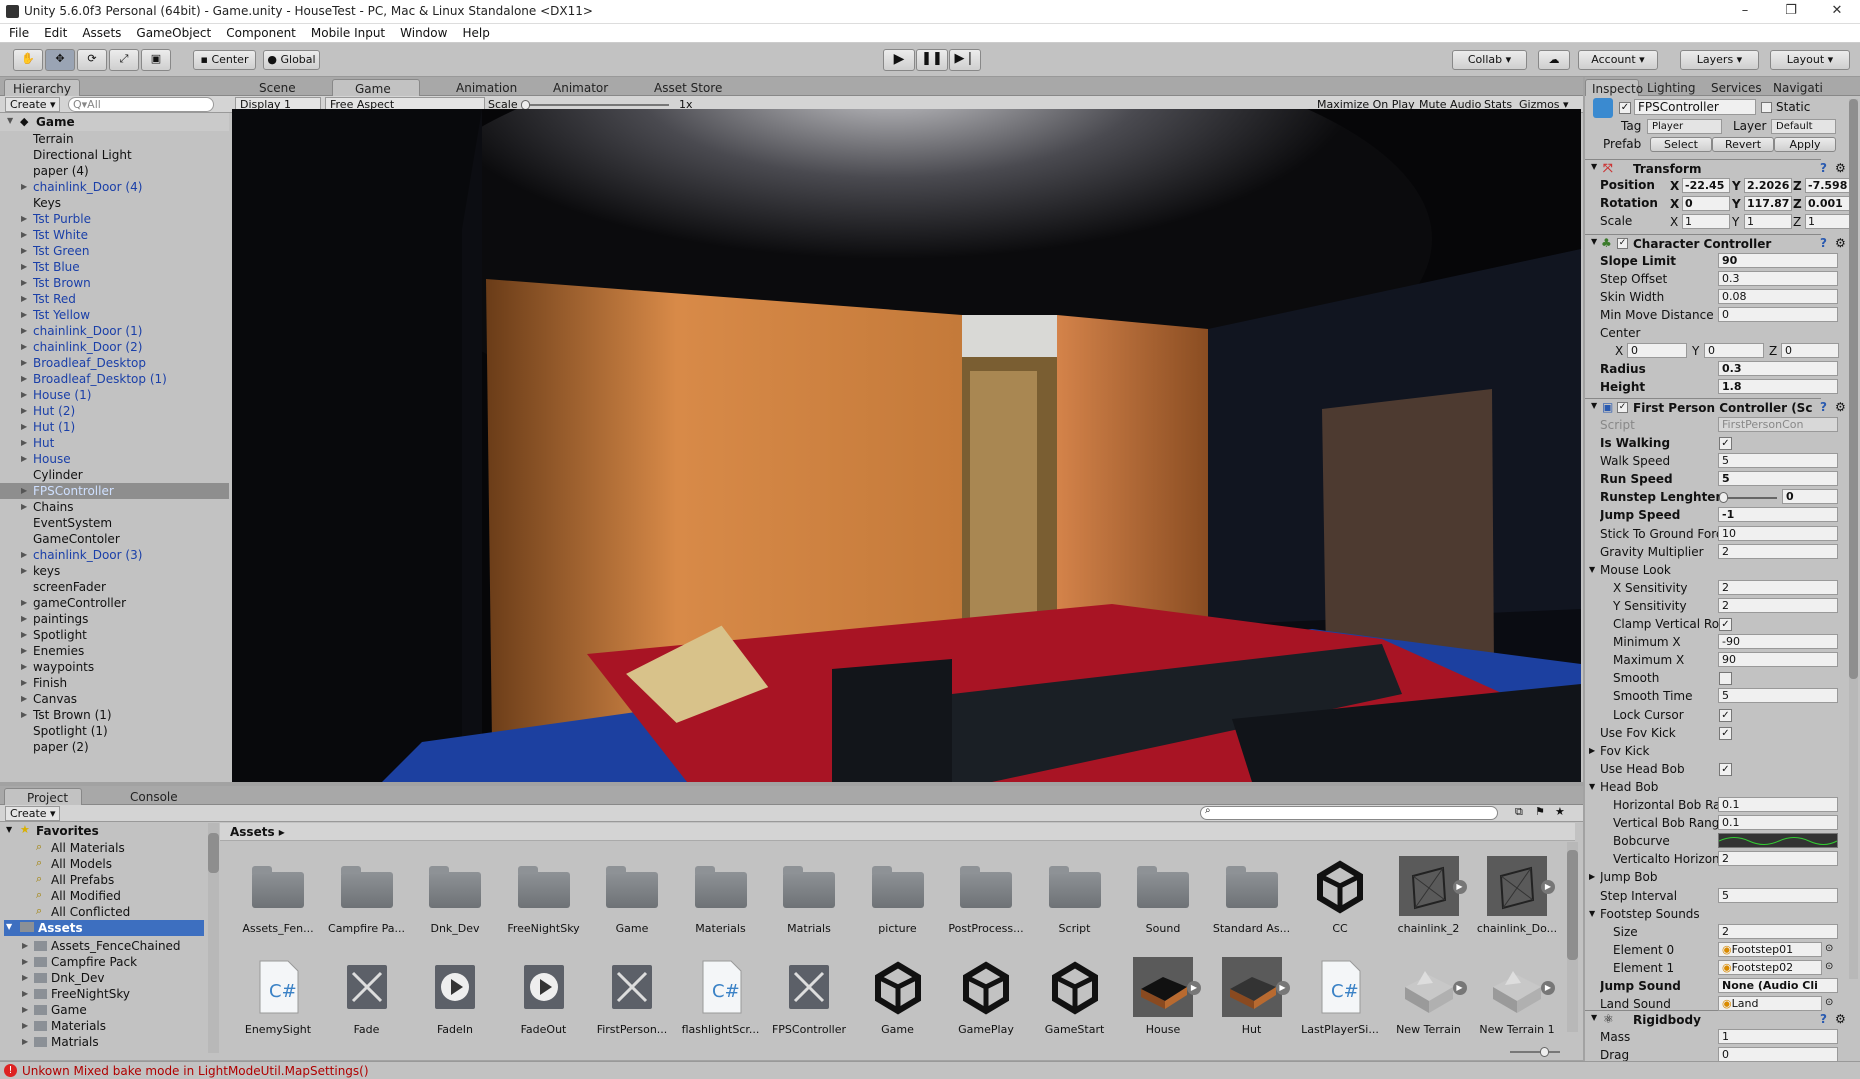 Image resolution: width=1860 pixels, height=1079 pixels. Describe the element at coordinates (1572, 905) in the screenshot. I see `grid-scrollbar-thumb` at that location.